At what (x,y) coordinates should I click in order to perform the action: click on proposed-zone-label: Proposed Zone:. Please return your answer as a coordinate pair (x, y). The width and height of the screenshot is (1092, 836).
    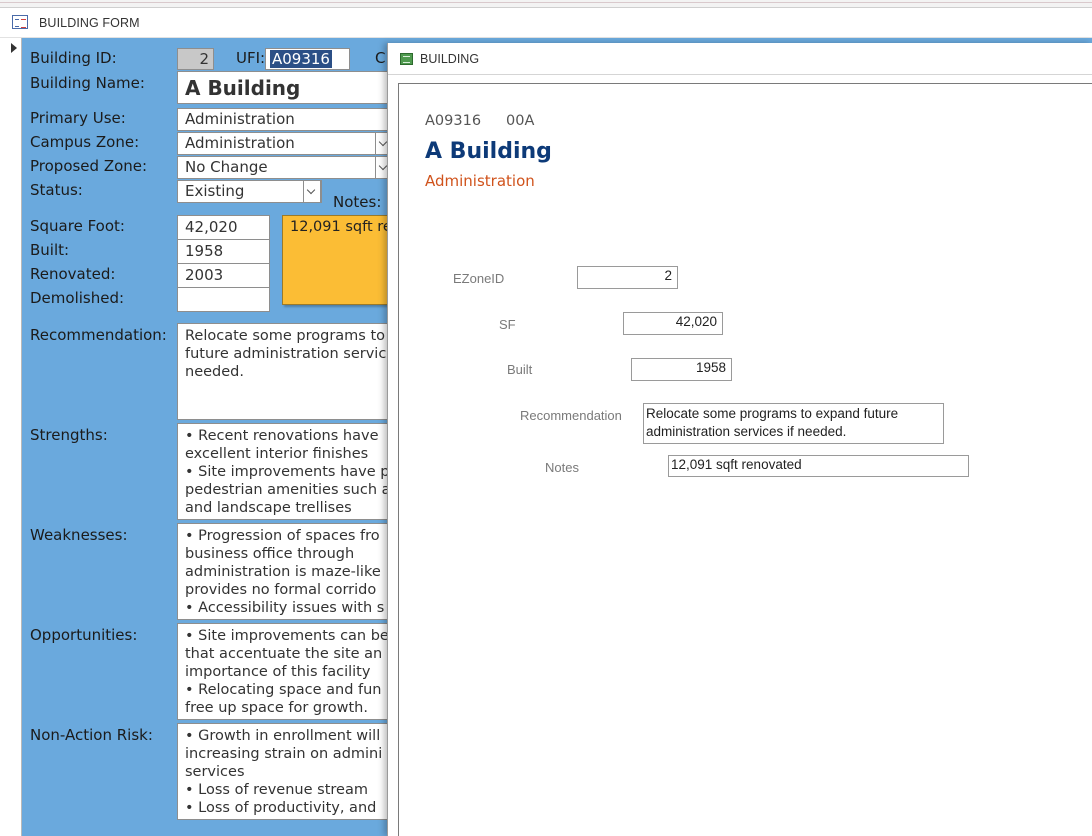
    Looking at the image, I should click on (89, 166).